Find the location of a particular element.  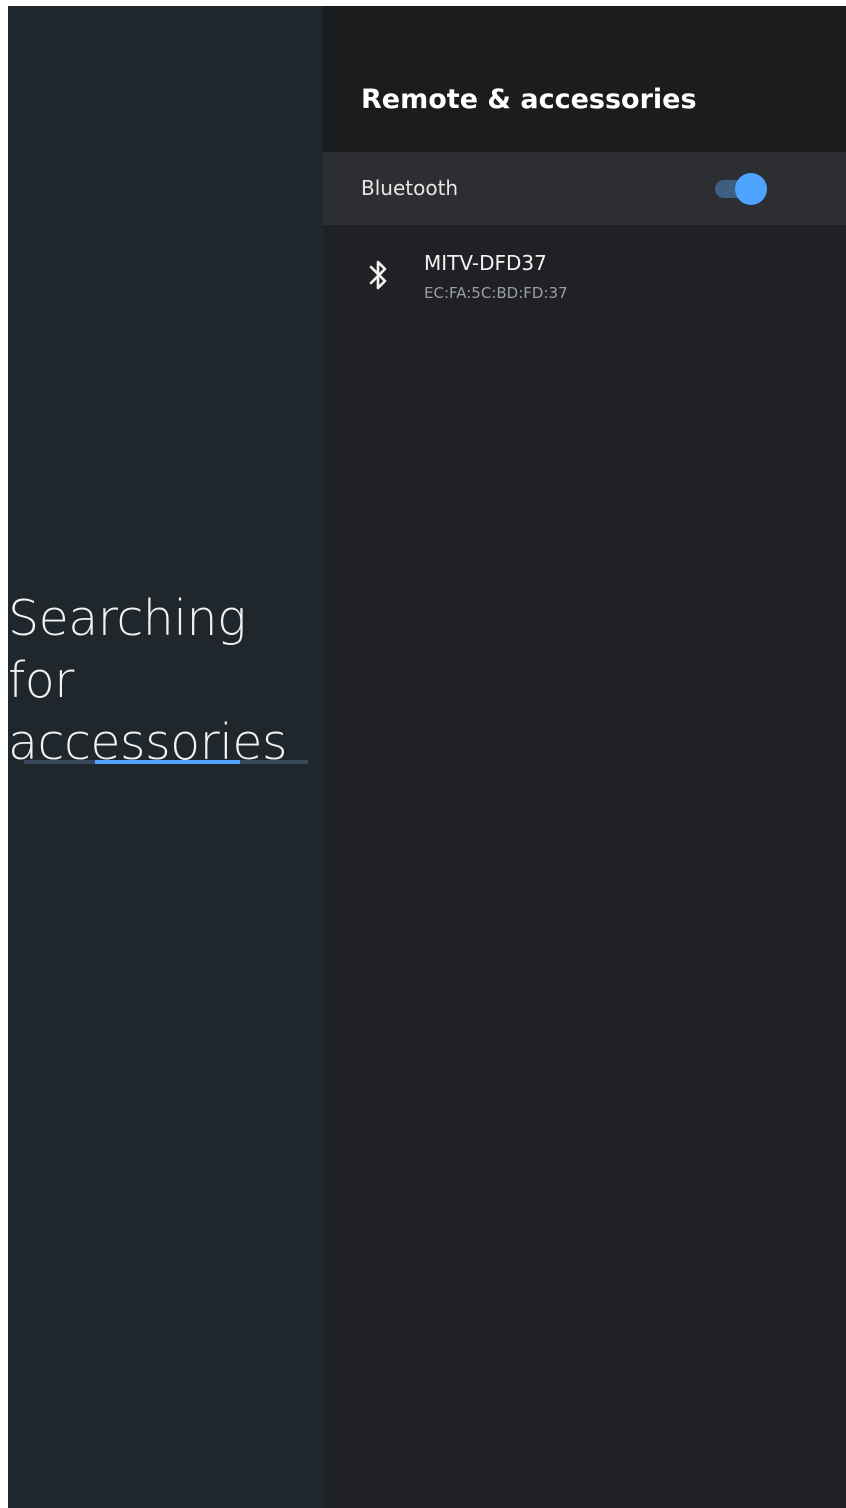

search-title: Searching for accessories is located at coordinates (165, 681).